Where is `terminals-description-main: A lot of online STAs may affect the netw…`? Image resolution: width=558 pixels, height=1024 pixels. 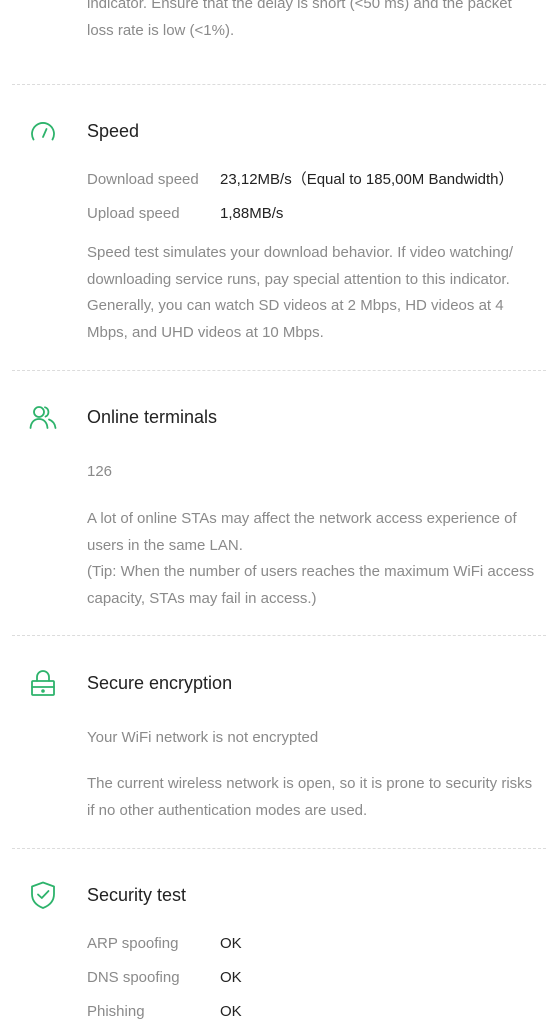 terminals-description-main: A lot of online STAs may affect the netw… is located at coordinates (302, 532).